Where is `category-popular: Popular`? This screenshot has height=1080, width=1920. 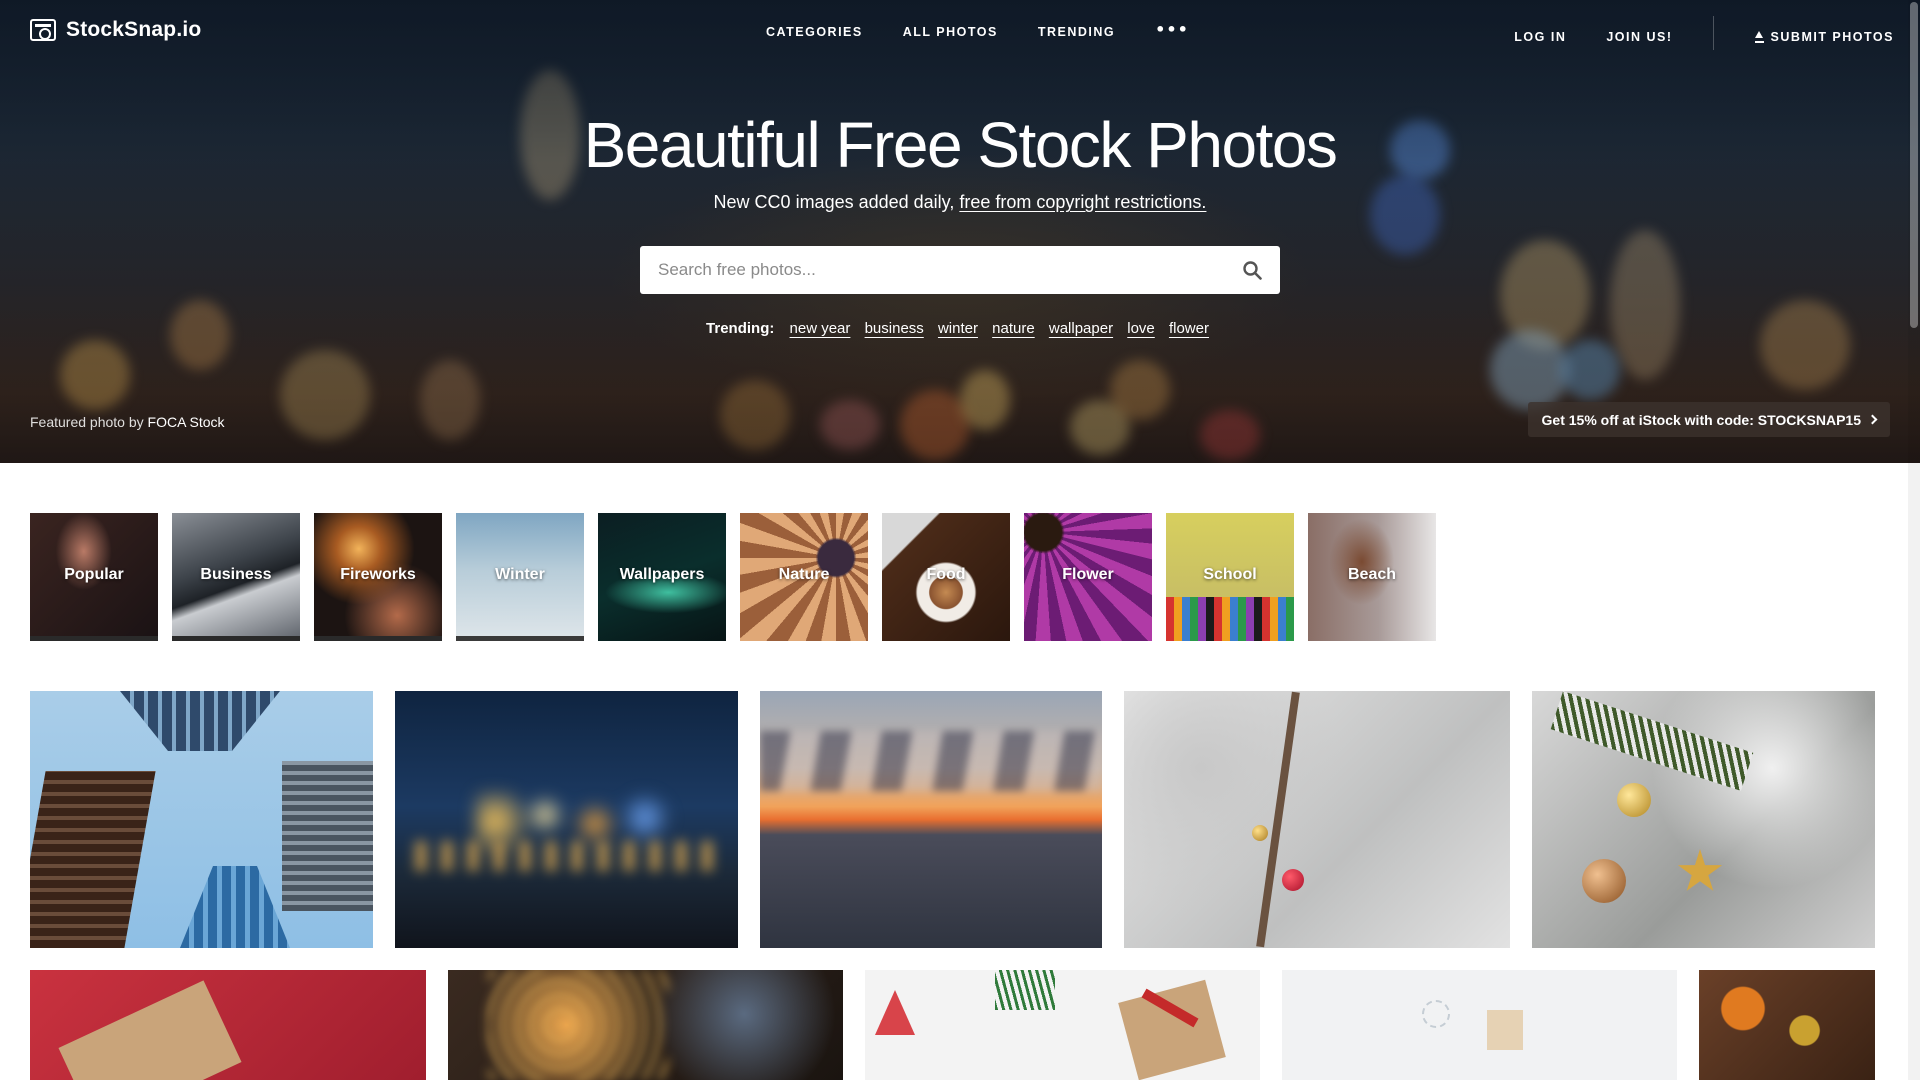 category-popular: Popular is located at coordinates (94, 577).